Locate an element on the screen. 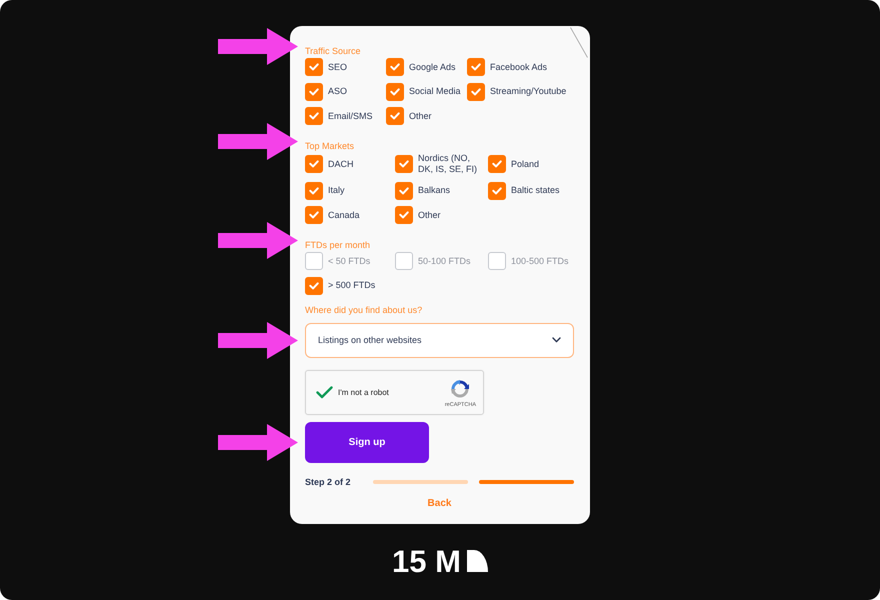 This screenshot has height=600, width=880. captcha-label: I'm not a robot is located at coordinates (363, 392).